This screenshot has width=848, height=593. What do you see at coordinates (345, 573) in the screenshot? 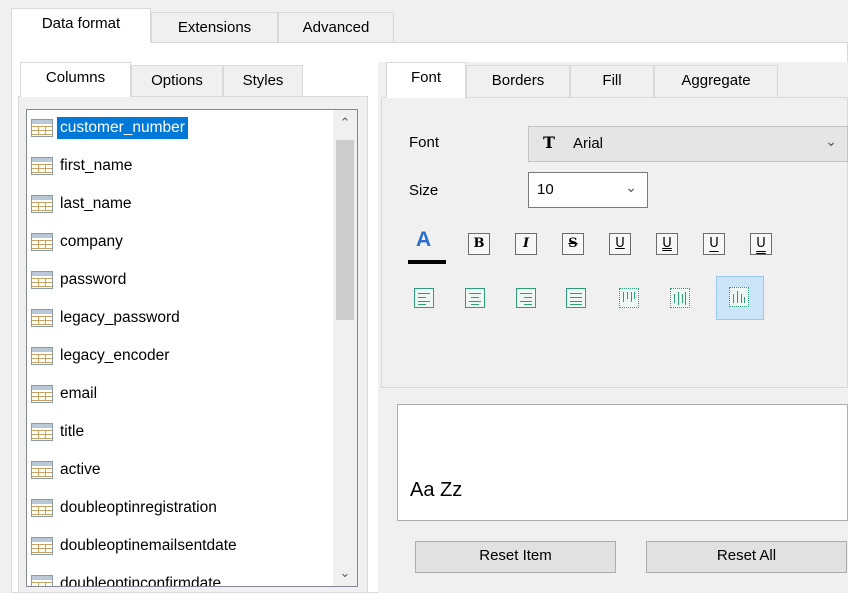
I see `scroll-down-icon: ⌄` at bounding box center [345, 573].